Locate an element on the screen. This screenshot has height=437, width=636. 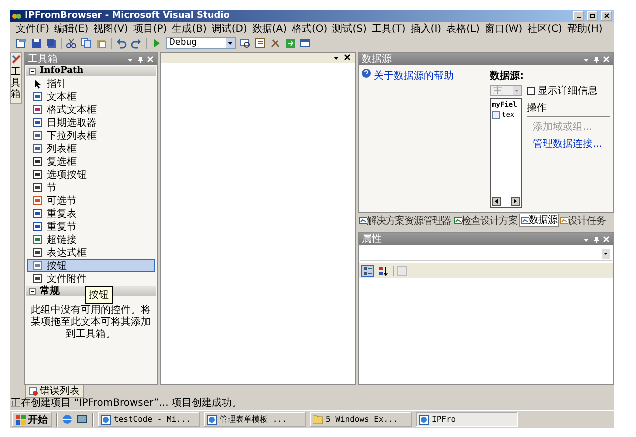
taskbar-button: IPFro is located at coordinates (467, 419).